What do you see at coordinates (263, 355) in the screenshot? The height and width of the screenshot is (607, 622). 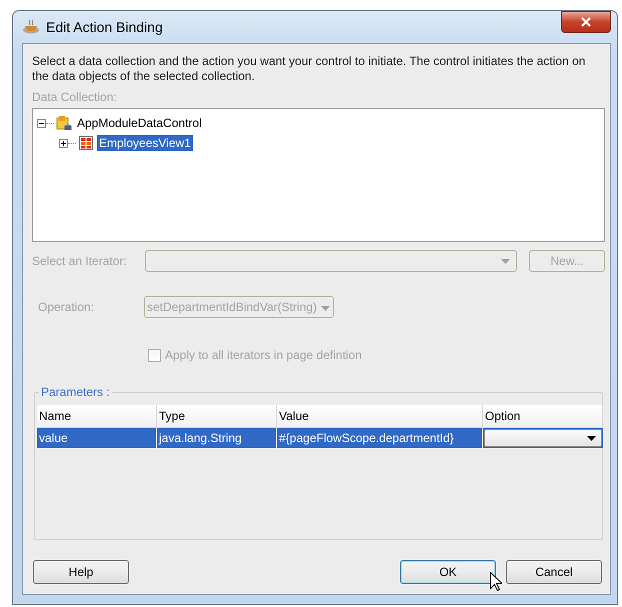 I see `checkbox-label: Apply to all iterators in page defintion` at bounding box center [263, 355].